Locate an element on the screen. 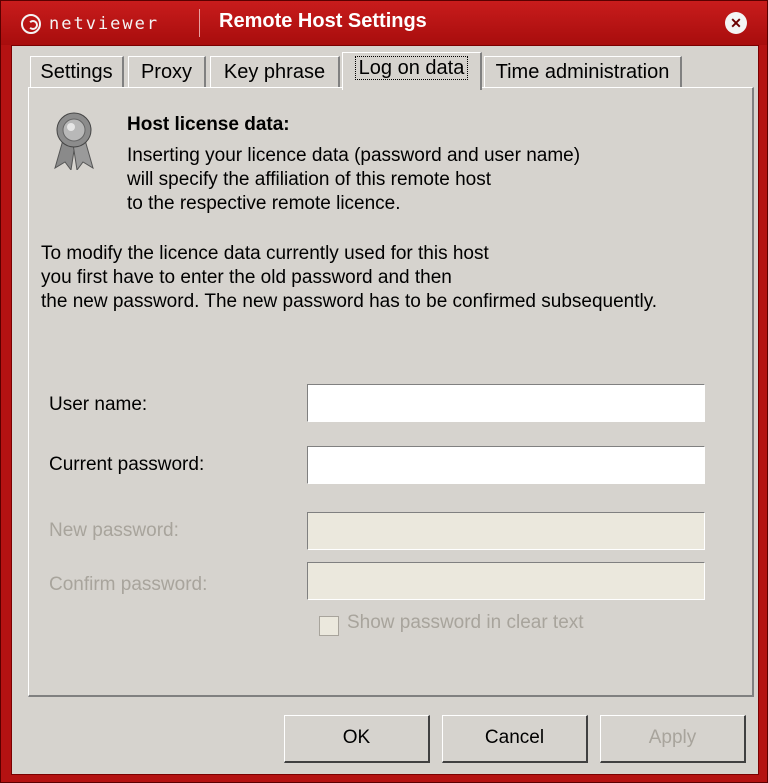 This screenshot has width=768, height=783. tab-key-phrase-label: Key phrase is located at coordinates (274, 72).